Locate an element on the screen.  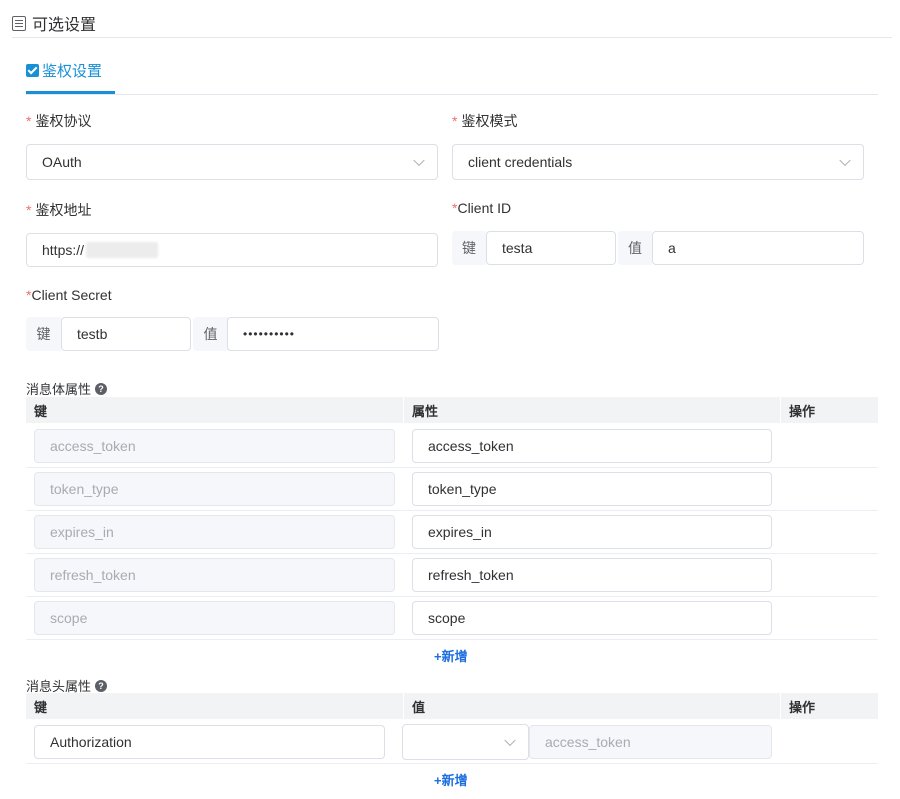
client-secret-value-input: •••••••••• is located at coordinates (333, 334).